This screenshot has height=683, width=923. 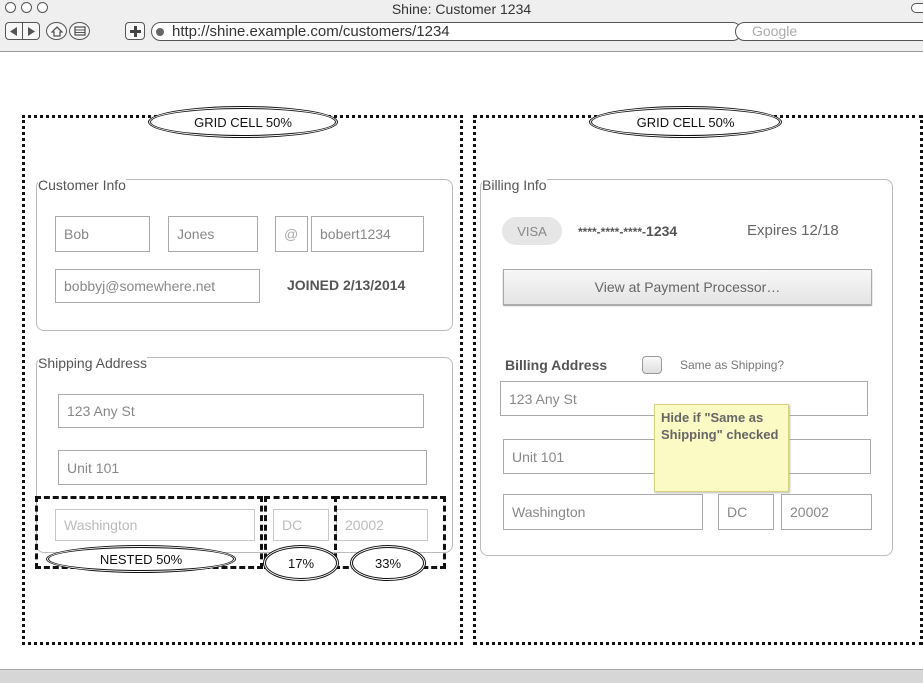 I want to click on sticky-note: Hide if "Same as Shipping" checked, so click(x=721, y=448).